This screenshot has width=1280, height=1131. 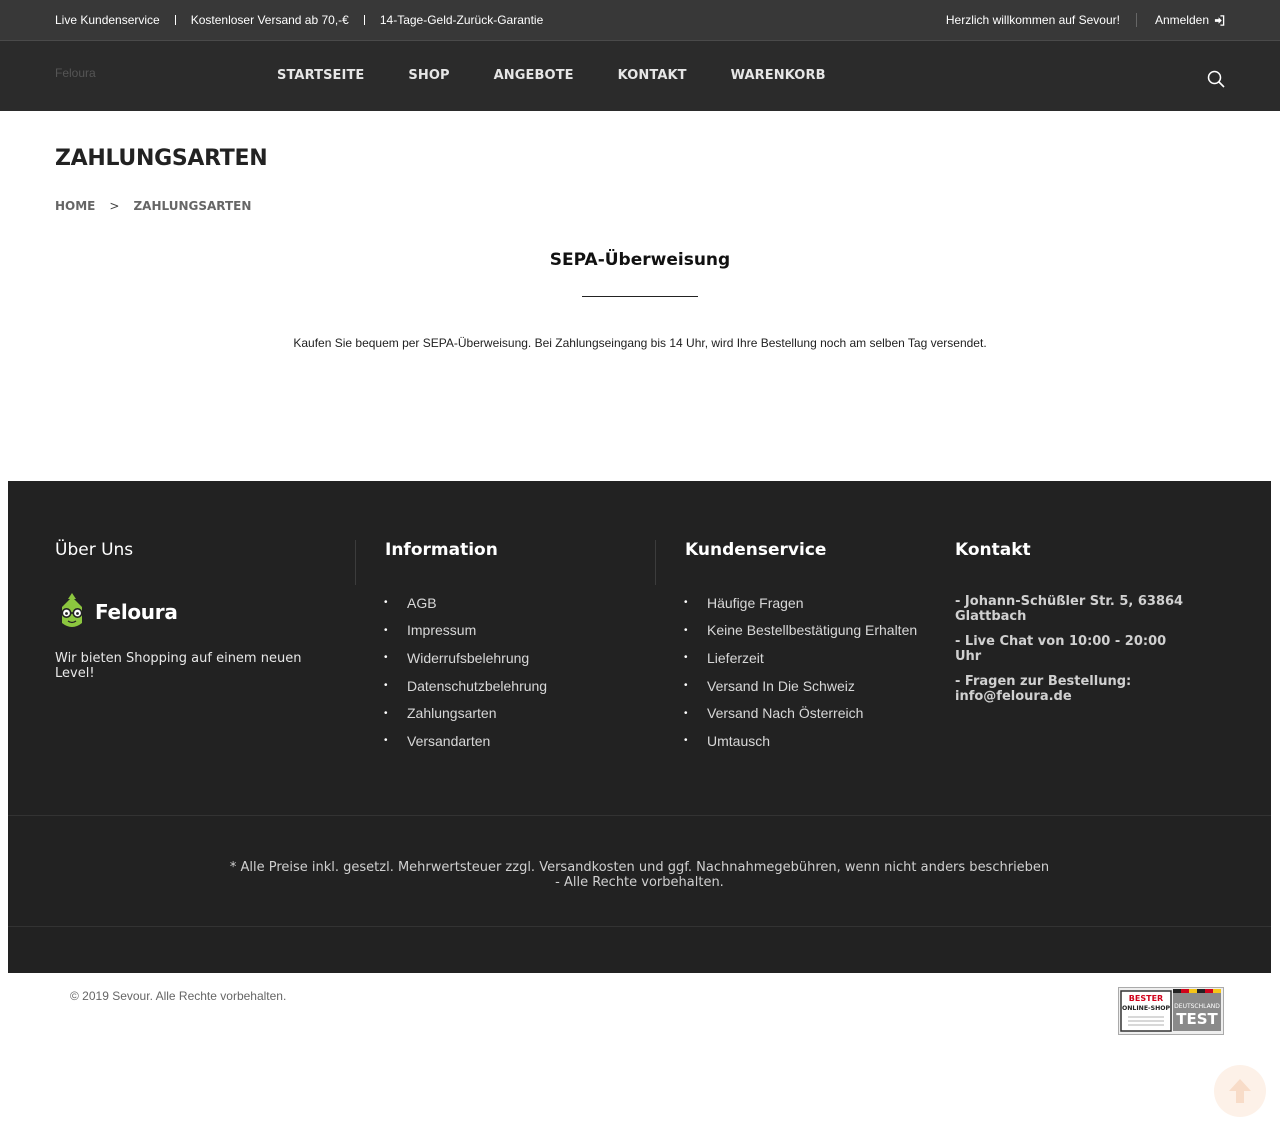 What do you see at coordinates (1146, 998) in the screenshot?
I see `badge-line-1: BESTER` at bounding box center [1146, 998].